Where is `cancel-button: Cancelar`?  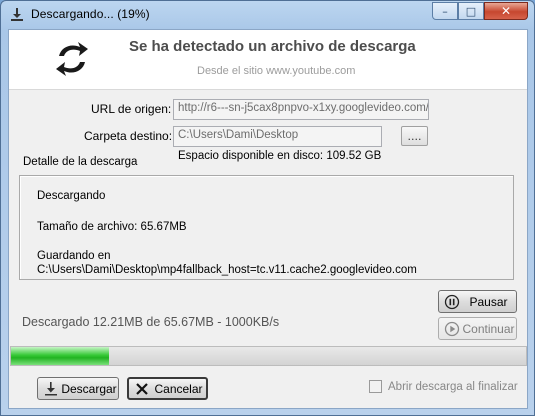 cancel-button: Cancelar is located at coordinates (167, 388).